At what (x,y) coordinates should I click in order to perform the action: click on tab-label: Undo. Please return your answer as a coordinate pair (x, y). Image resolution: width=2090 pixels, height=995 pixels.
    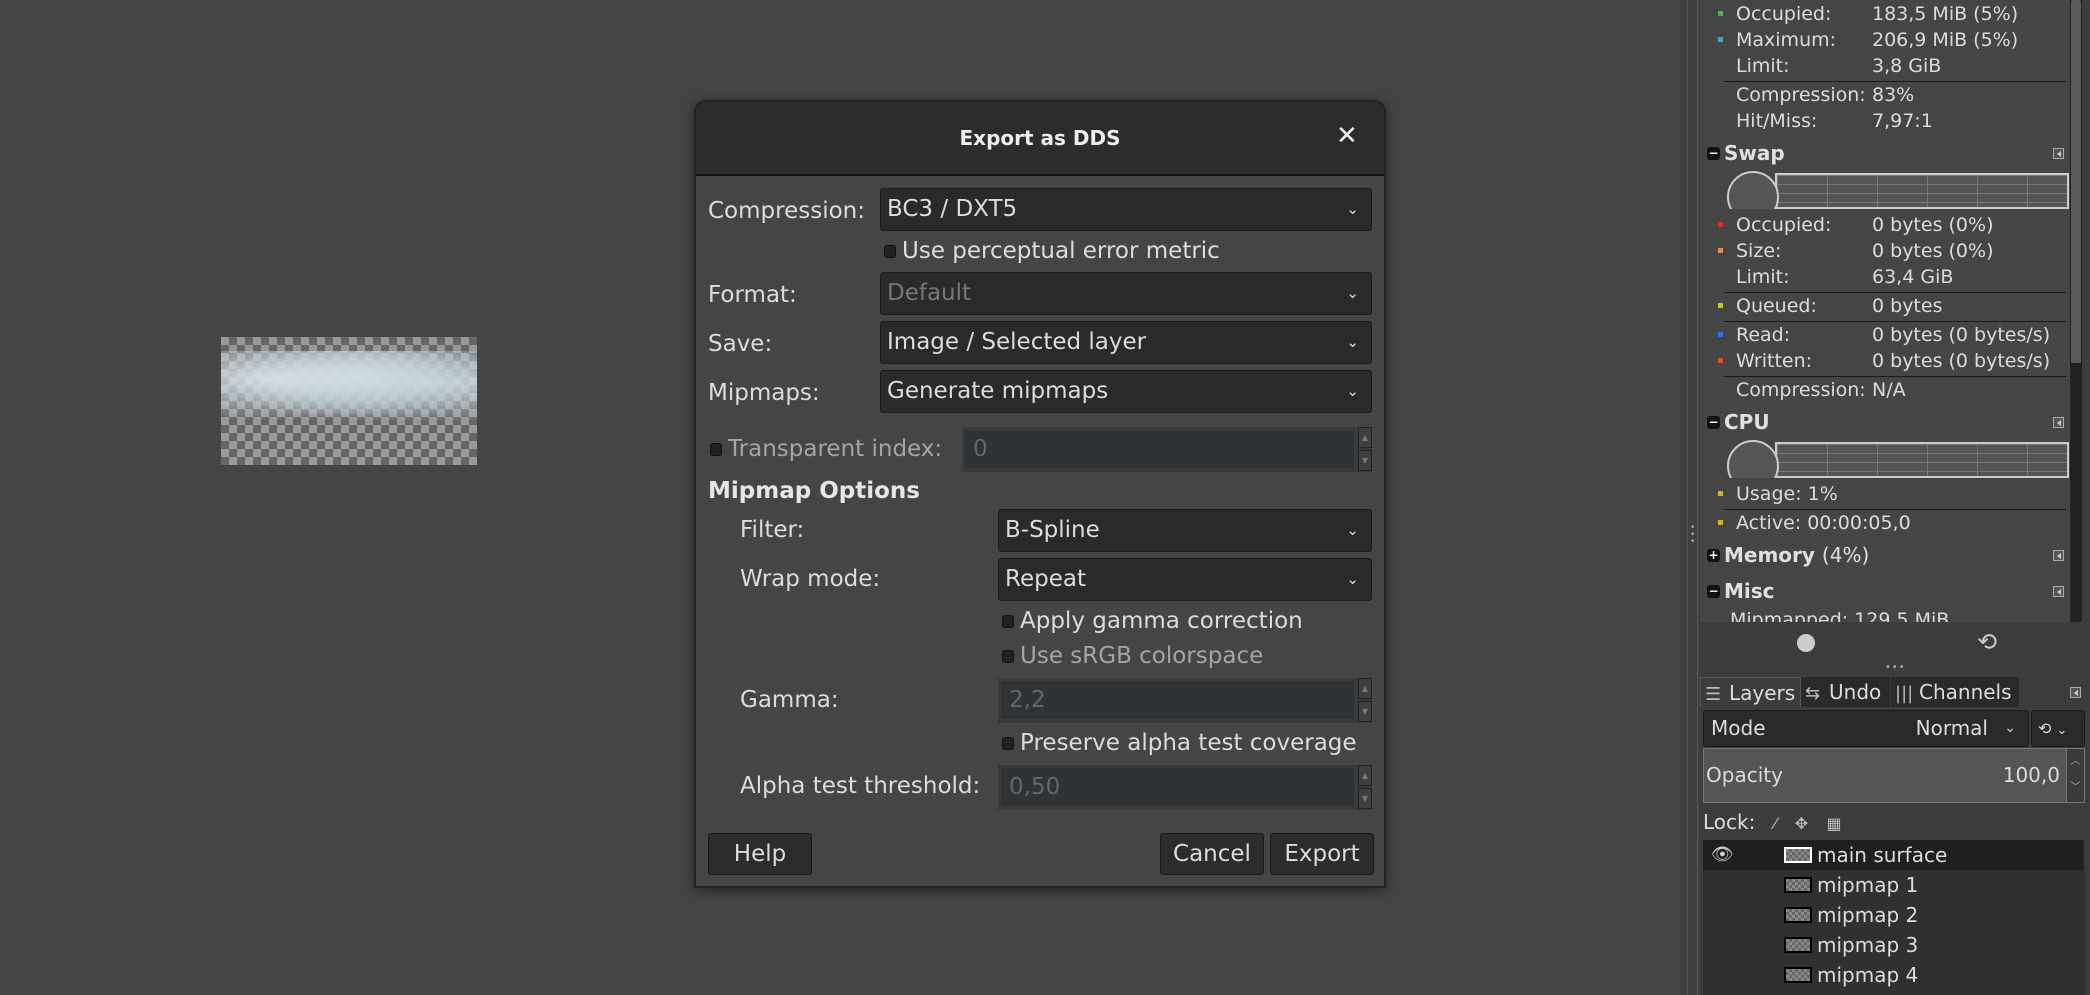
    Looking at the image, I should click on (1855, 692).